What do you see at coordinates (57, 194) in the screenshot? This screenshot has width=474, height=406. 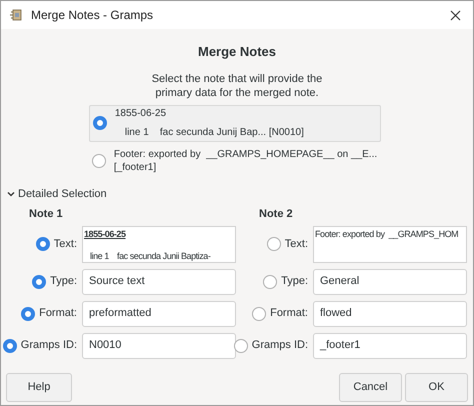 I see `detailed-selection-expander: Detailed Selection` at bounding box center [57, 194].